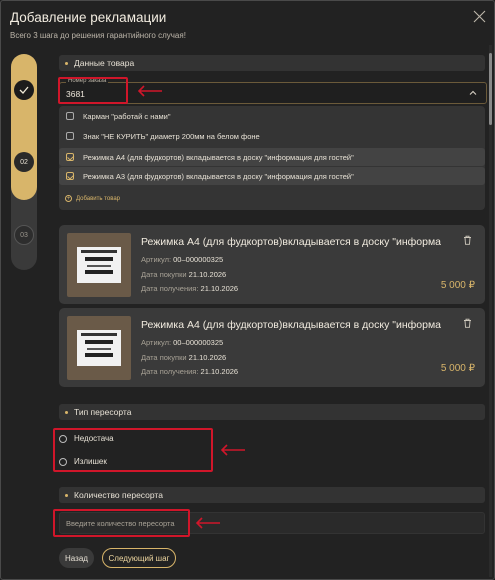  What do you see at coordinates (118, 495) in the screenshot?
I see `section-title: Количество пересорта` at bounding box center [118, 495].